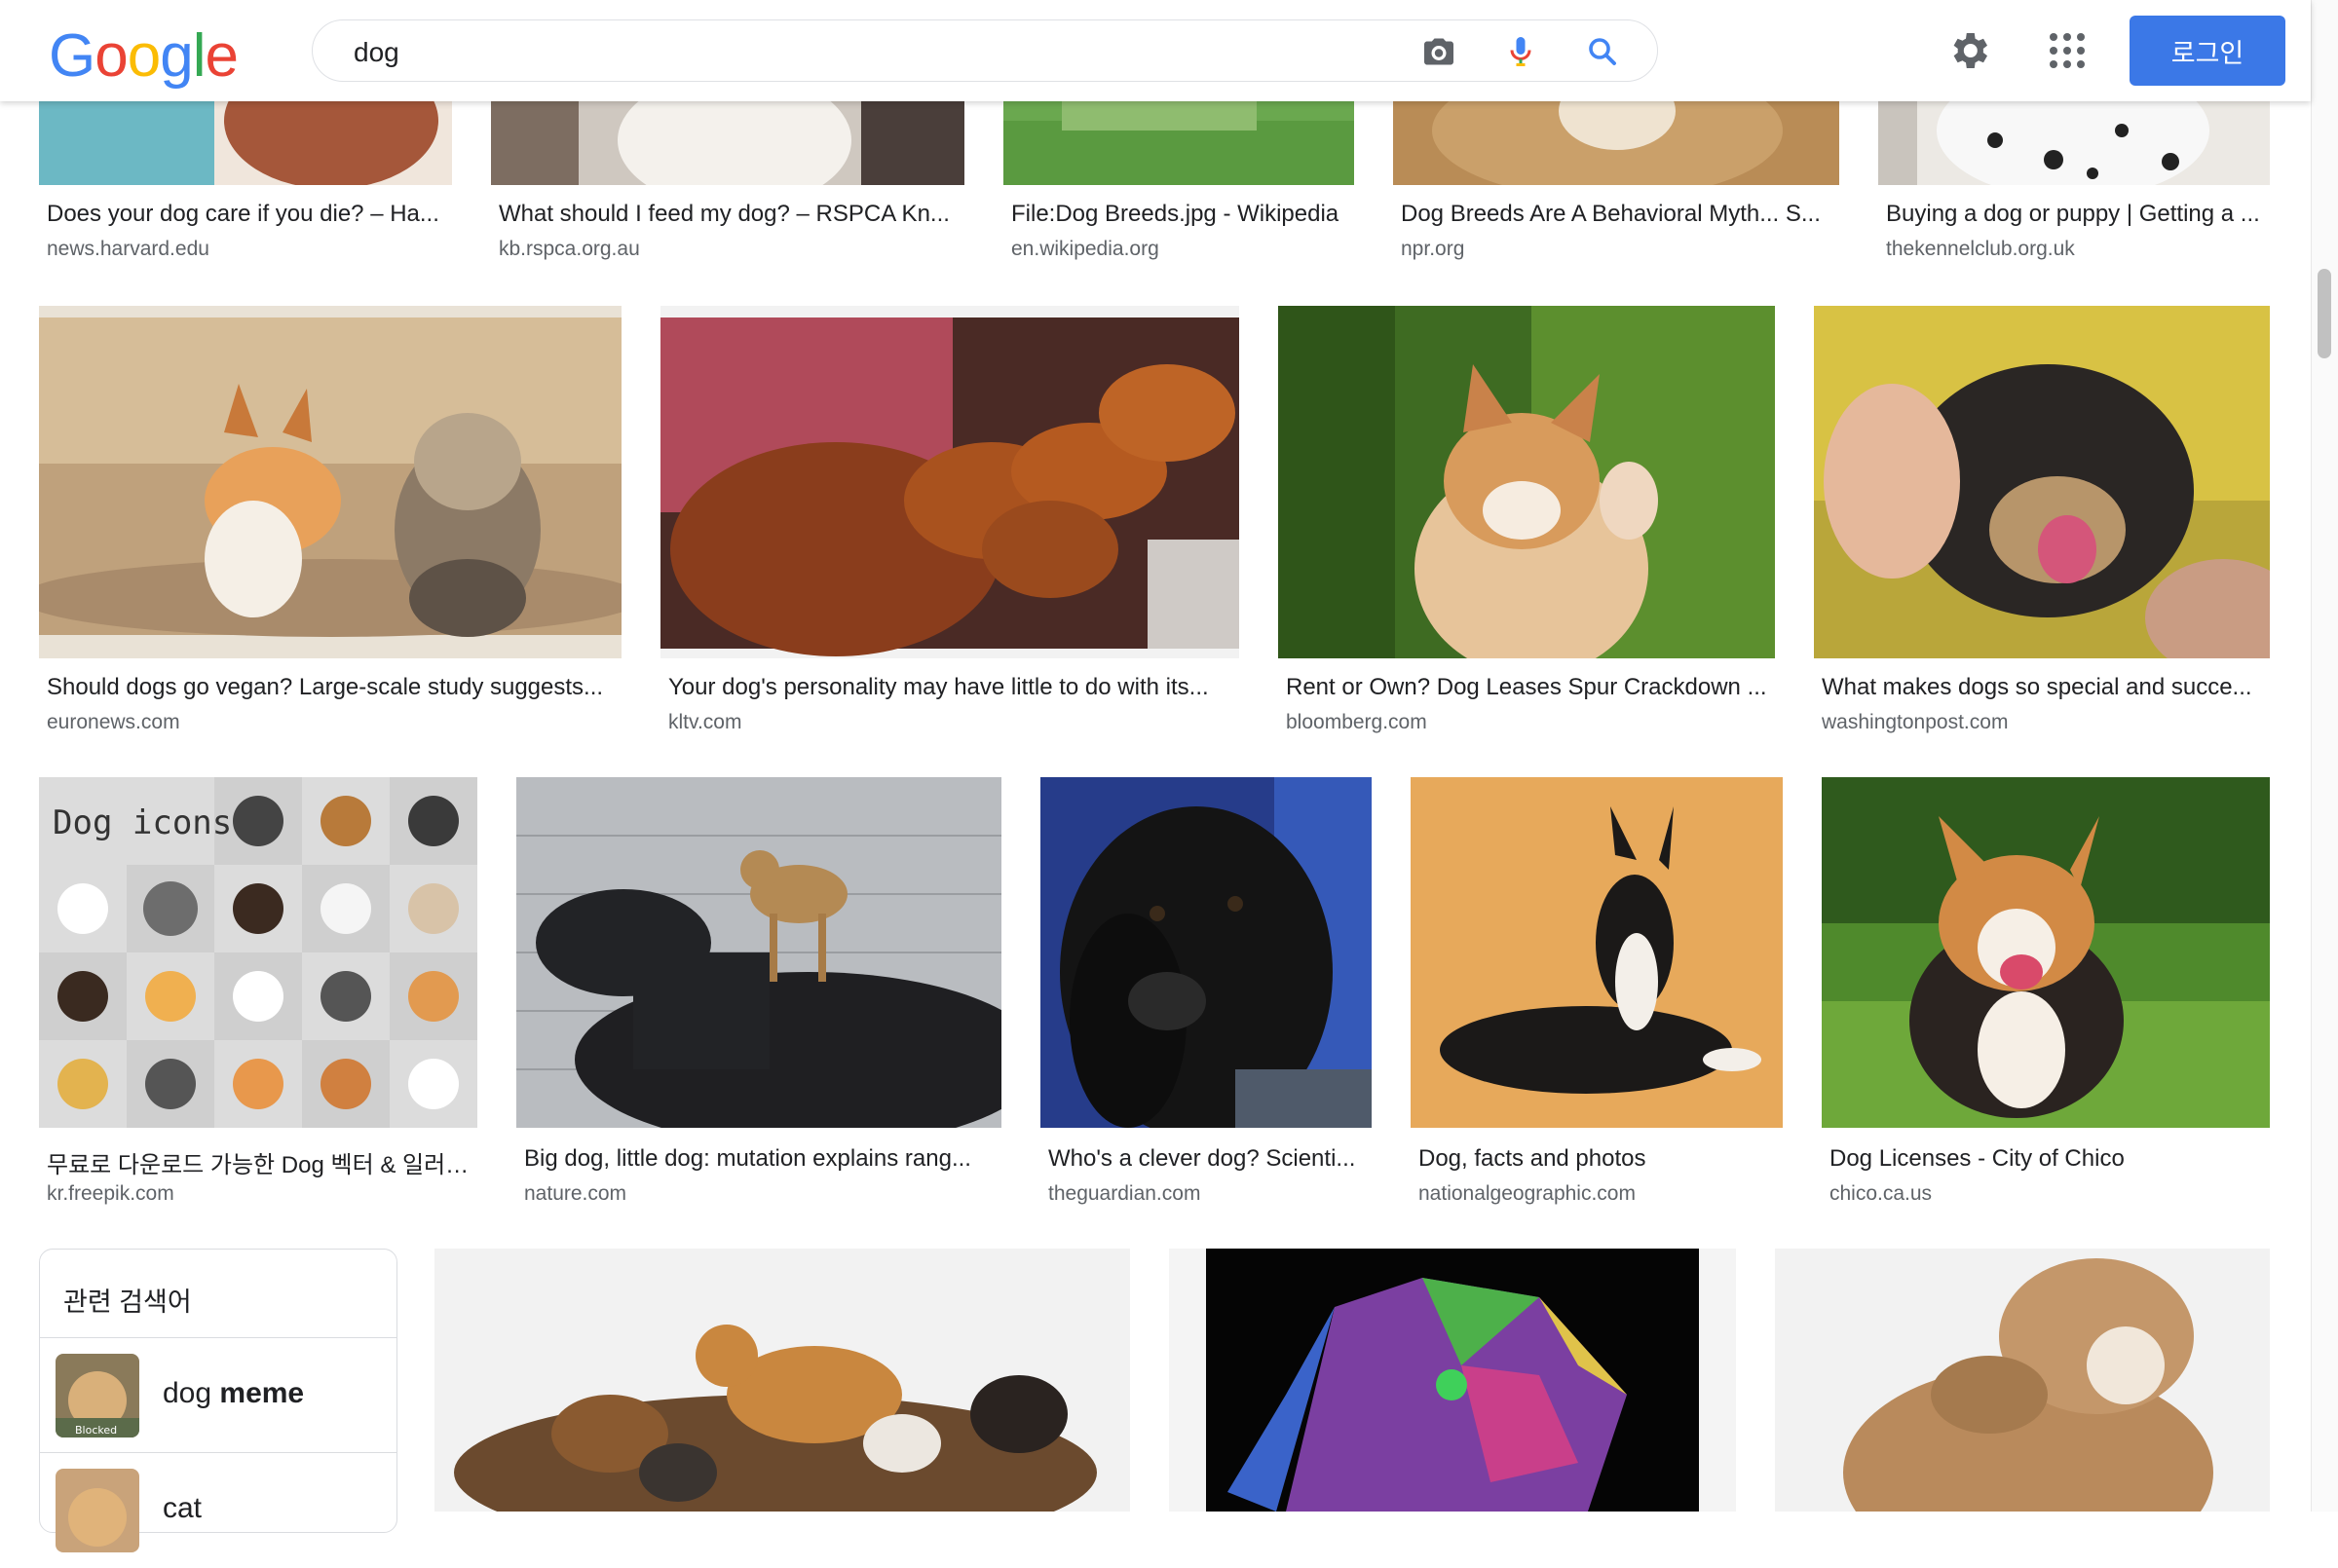 The width and height of the screenshot is (2338, 1568). I want to click on search-icon, so click(1602, 51).